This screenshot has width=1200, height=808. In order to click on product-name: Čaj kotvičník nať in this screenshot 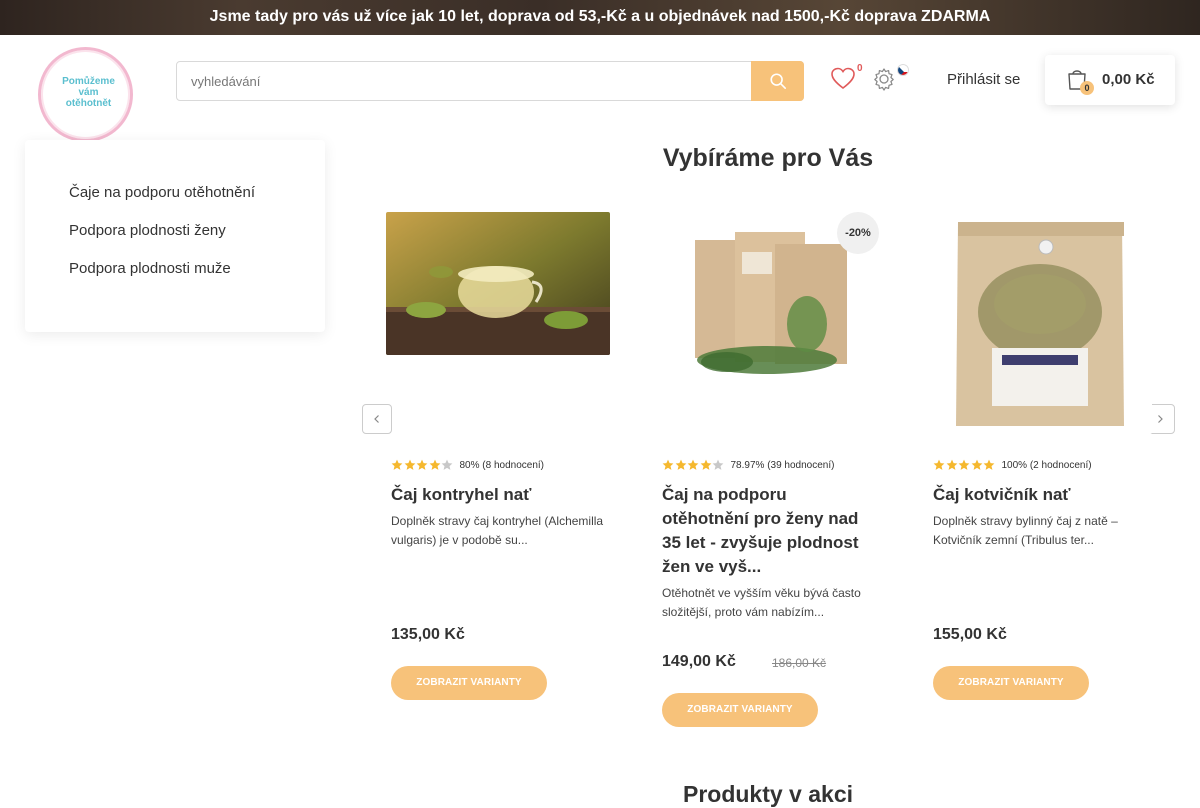, I will do `click(1040, 495)`.